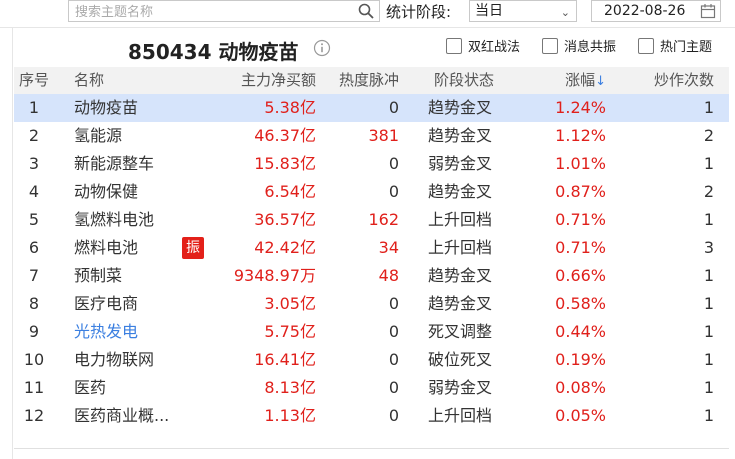 The image size is (735, 459). What do you see at coordinates (34, 135) in the screenshot?
I see `row-idx: 2` at bounding box center [34, 135].